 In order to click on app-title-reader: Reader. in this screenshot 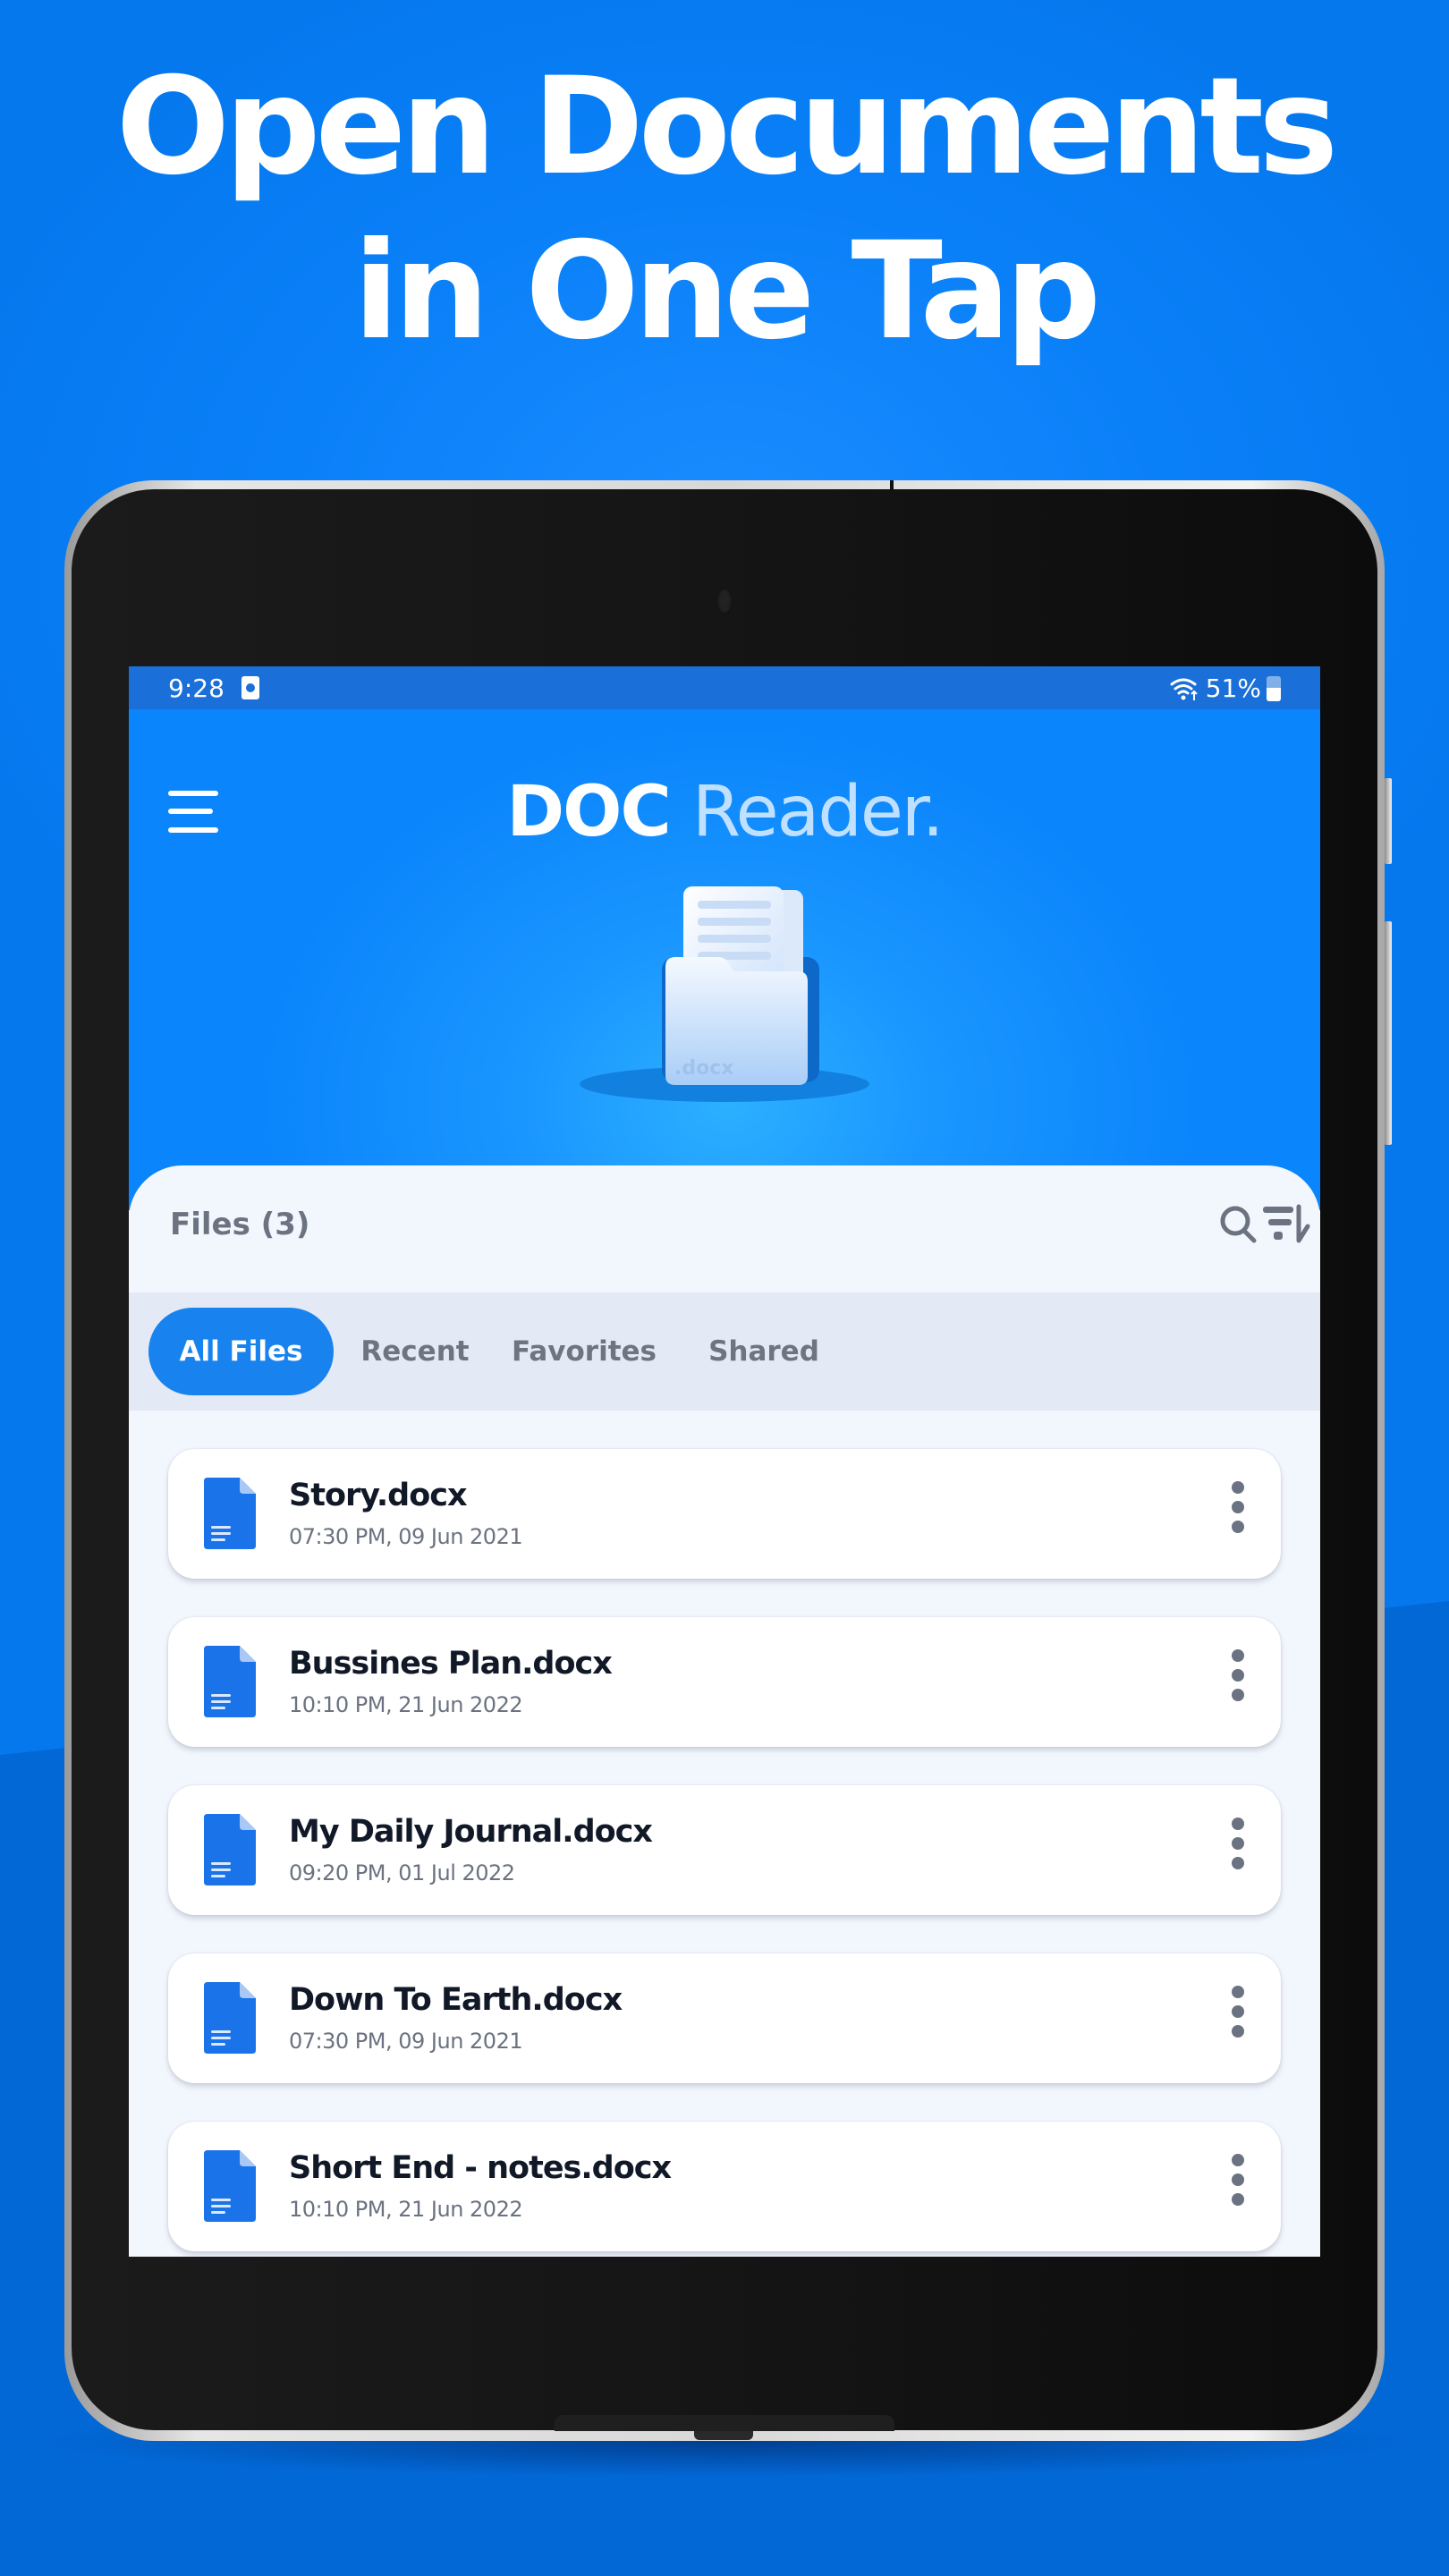, I will do `click(818, 812)`.